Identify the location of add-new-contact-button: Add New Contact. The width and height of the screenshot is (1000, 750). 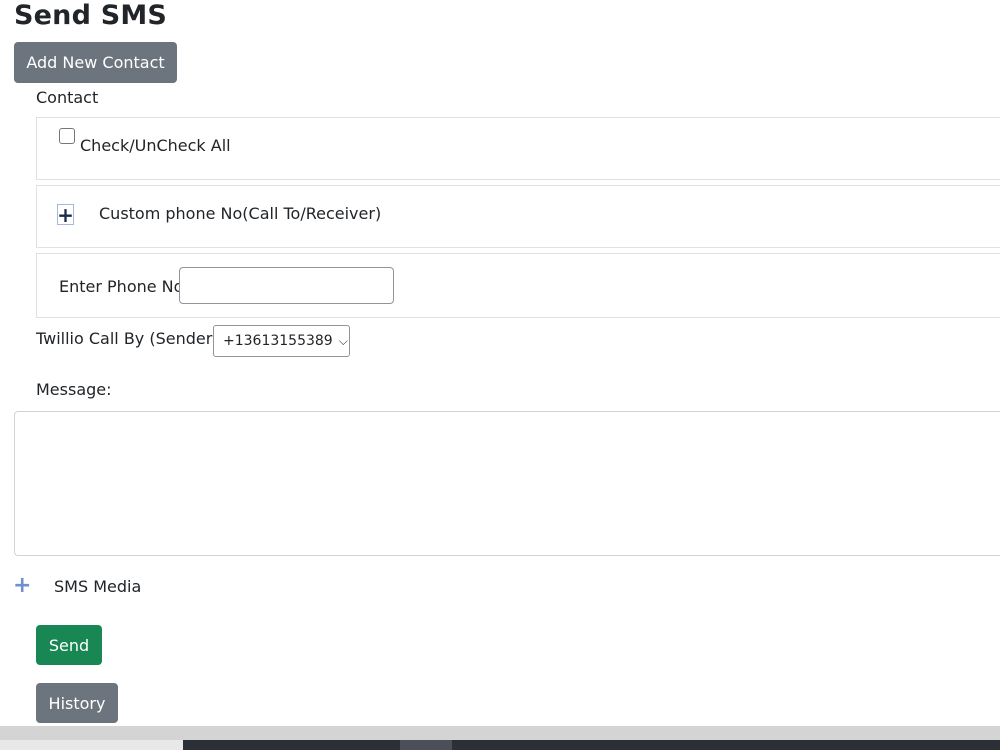
(95, 62).